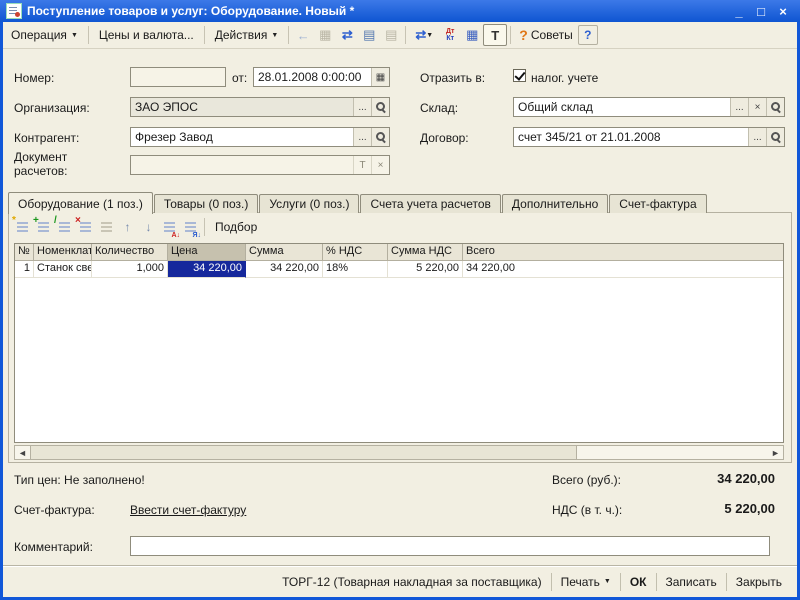 This screenshot has width=800, height=600. I want to click on tab-goods: Товары (0 поз.), so click(206, 203).